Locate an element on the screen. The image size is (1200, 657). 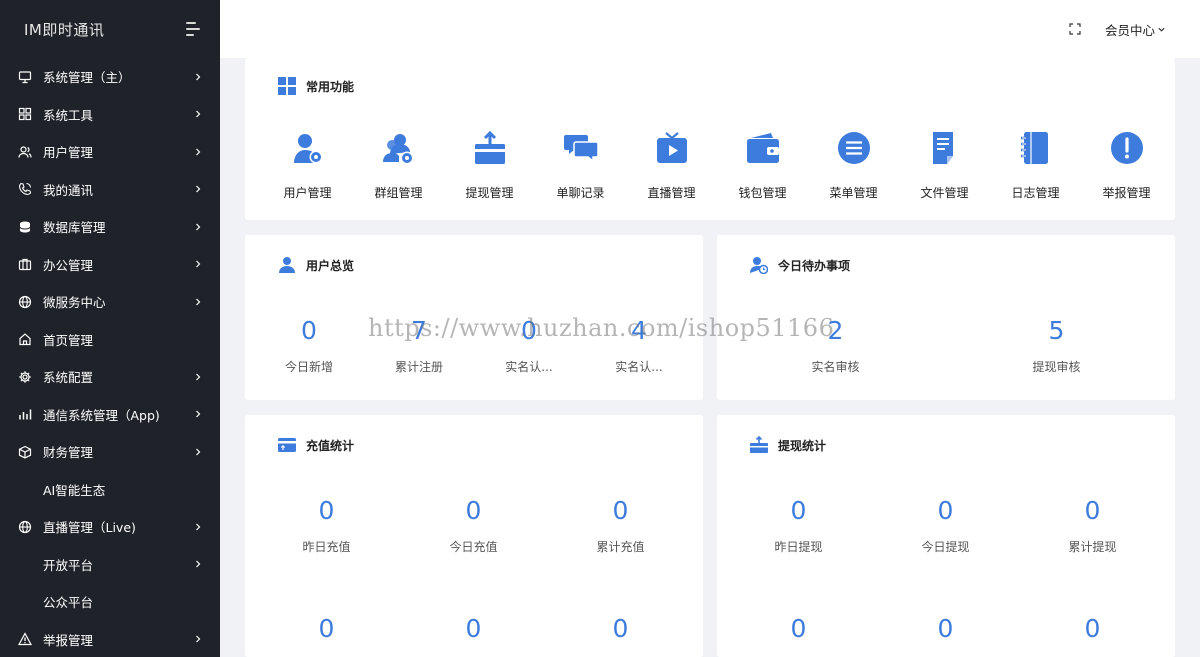
sidebar-item: 办公管理 is located at coordinates (110, 265).